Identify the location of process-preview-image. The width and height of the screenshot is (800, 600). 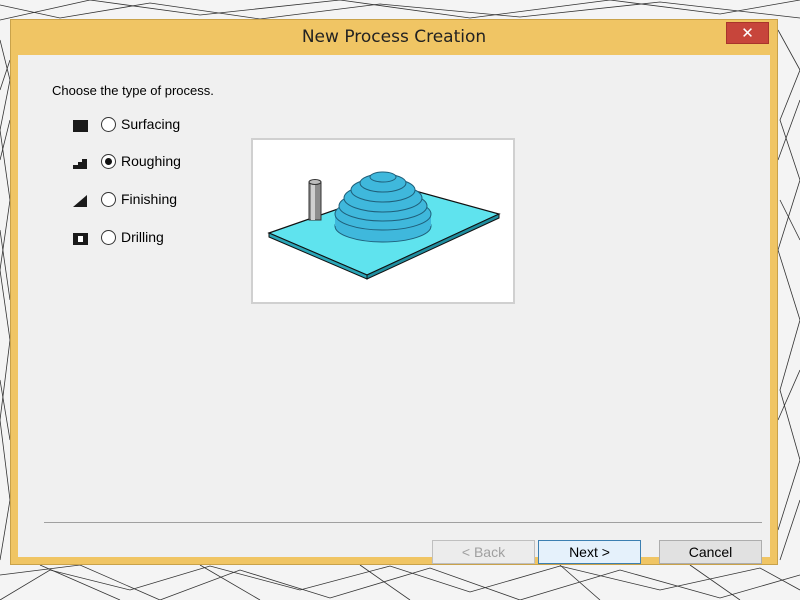
(383, 221).